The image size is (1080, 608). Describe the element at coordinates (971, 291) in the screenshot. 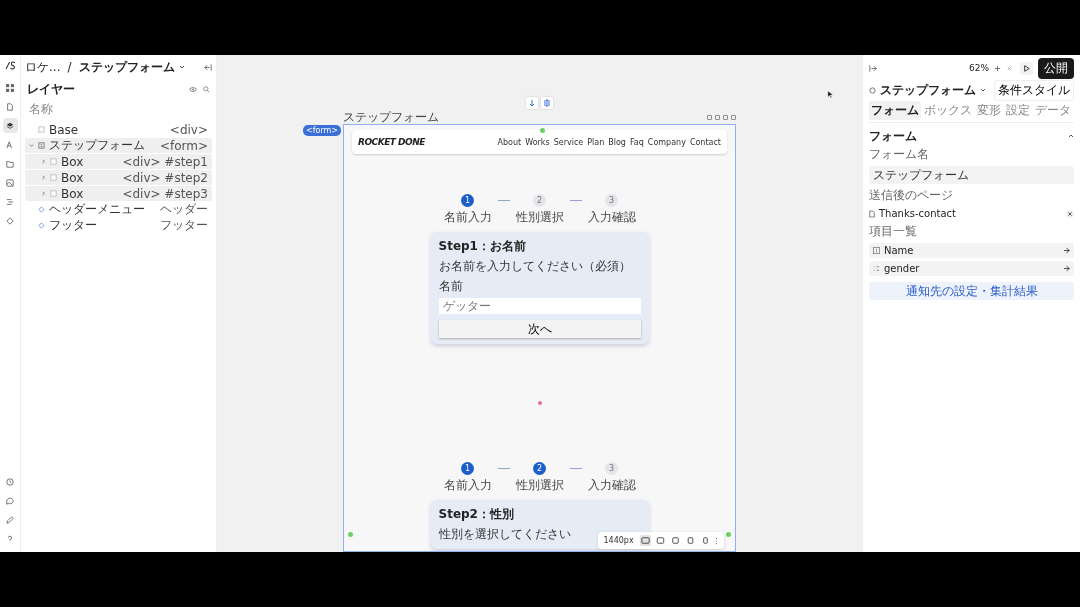

I see `notification-settings-button: 通知先の設定・集計結果` at that location.